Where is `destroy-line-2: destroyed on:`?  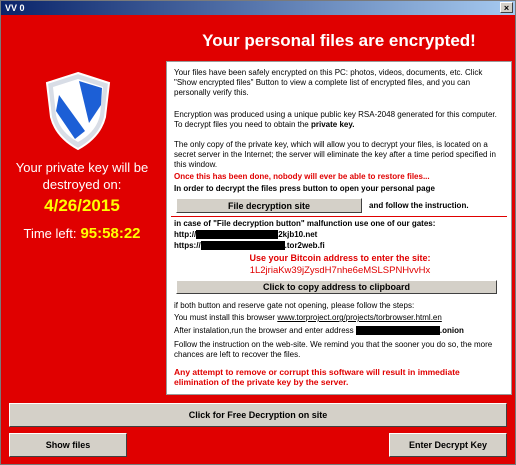
destroy-line-2: destroyed on: is located at coordinates (82, 184).